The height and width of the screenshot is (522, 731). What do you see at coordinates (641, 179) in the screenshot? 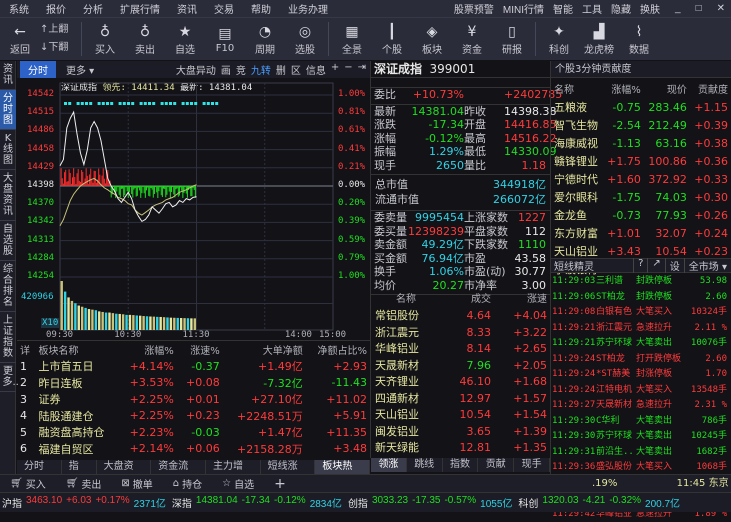
I see `contribution-row: 宁德时代+1.60372.92+0.33` at bounding box center [641, 179].